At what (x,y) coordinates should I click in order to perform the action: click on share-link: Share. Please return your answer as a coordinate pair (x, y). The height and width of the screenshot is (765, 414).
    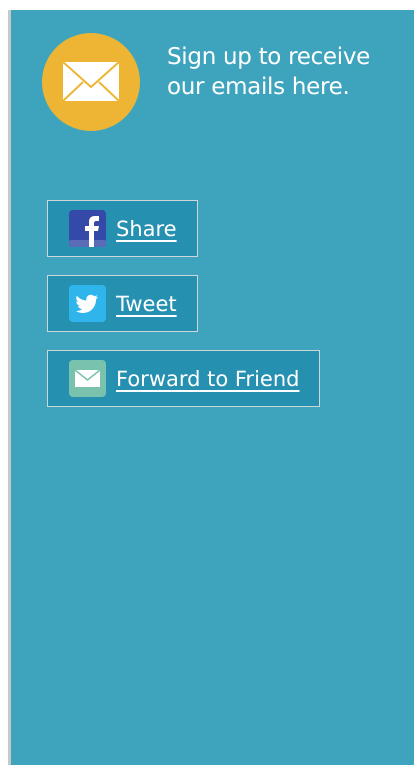
    Looking at the image, I should click on (122, 228).